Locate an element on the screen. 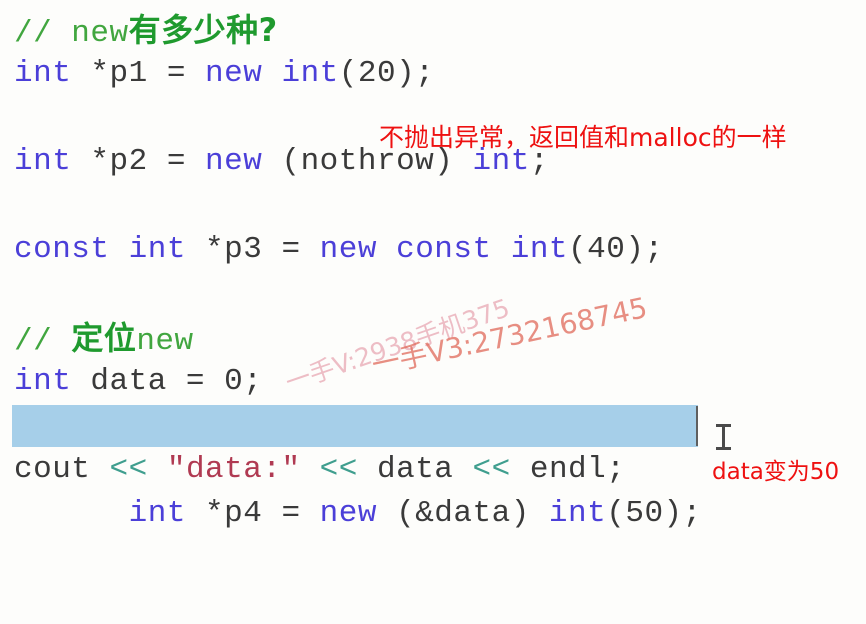 Image resolution: width=866 pixels, height=624 pixels. code-text: *p4 = is located at coordinates (252, 513).